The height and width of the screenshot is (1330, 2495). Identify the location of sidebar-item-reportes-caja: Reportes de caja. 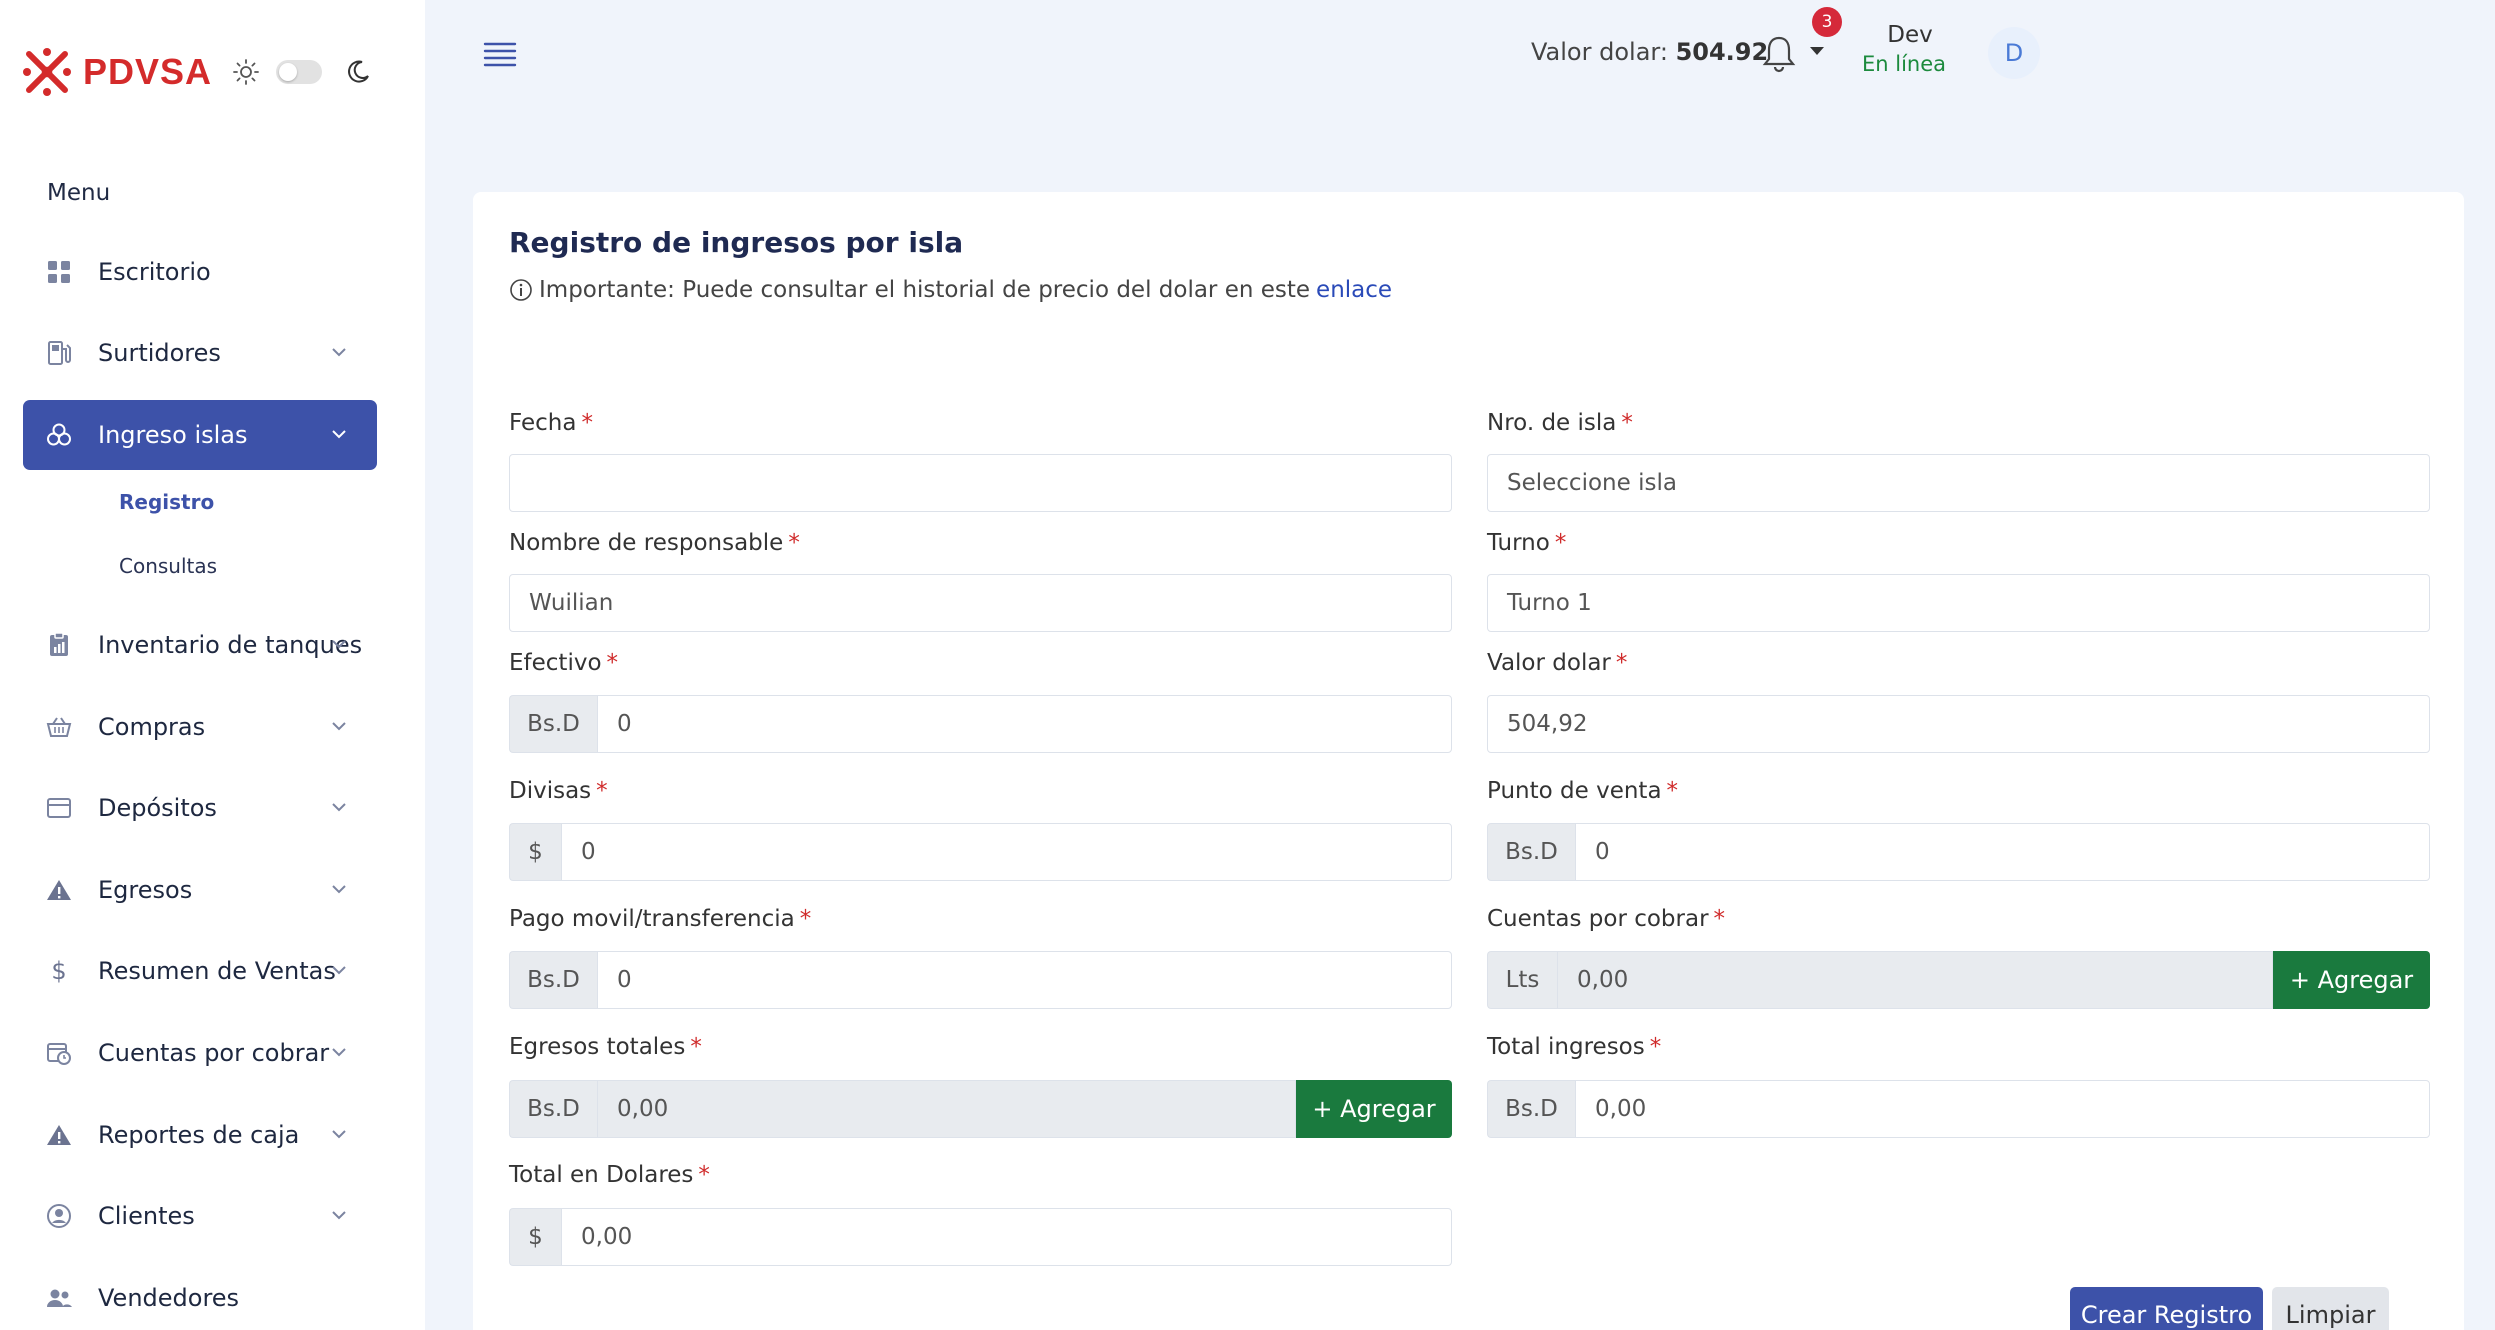
(200, 1135).